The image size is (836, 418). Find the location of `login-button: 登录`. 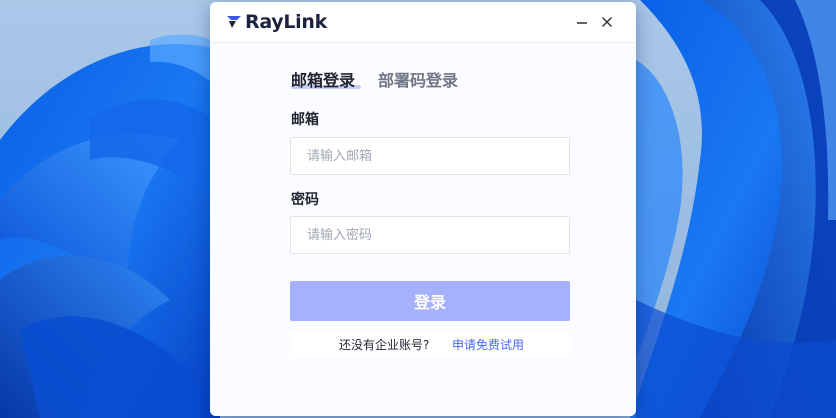

login-button: 登录 is located at coordinates (430, 301).